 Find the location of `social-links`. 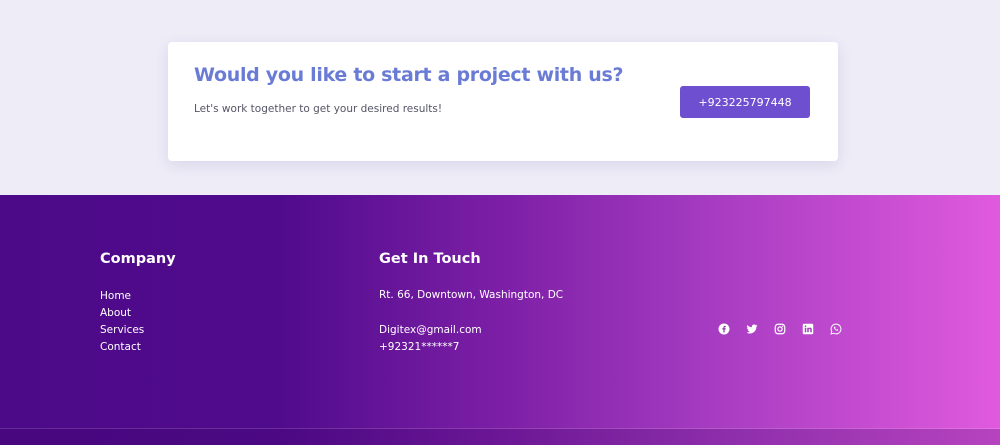

social-links is located at coordinates (780, 329).